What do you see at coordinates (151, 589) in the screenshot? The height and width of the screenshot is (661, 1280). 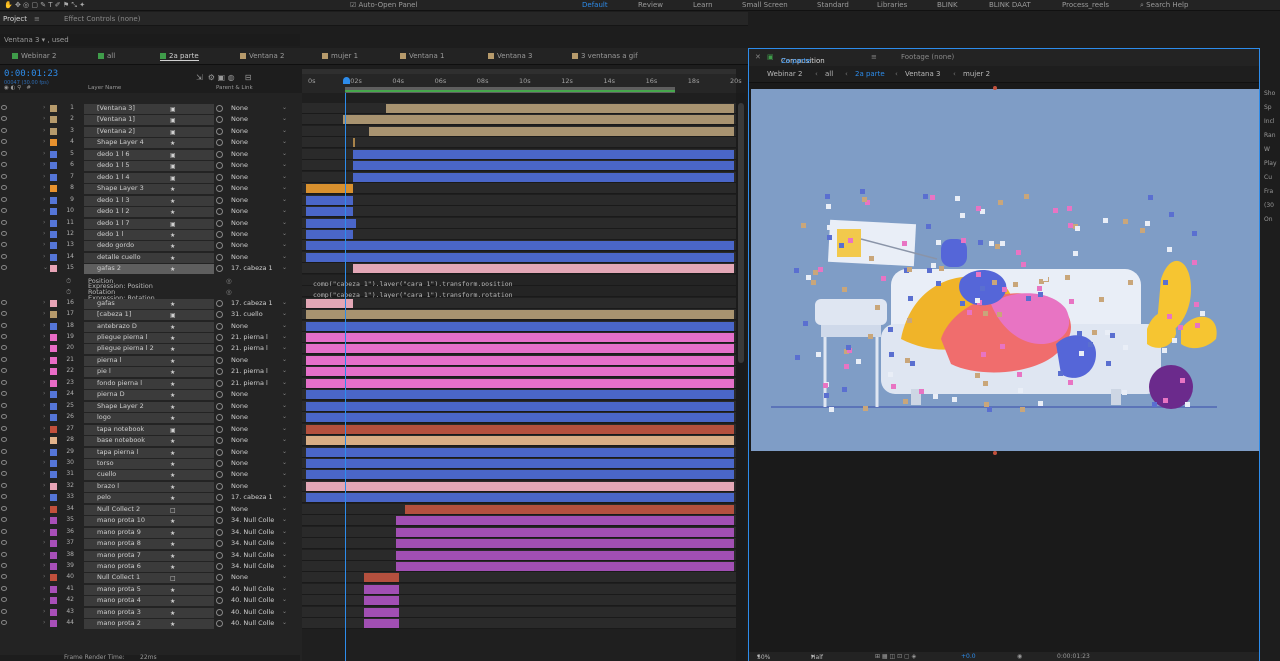 I see `layer-row: › 41 ★ mano prota 5 40. Null Colle ⌄` at bounding box center [151, 589].